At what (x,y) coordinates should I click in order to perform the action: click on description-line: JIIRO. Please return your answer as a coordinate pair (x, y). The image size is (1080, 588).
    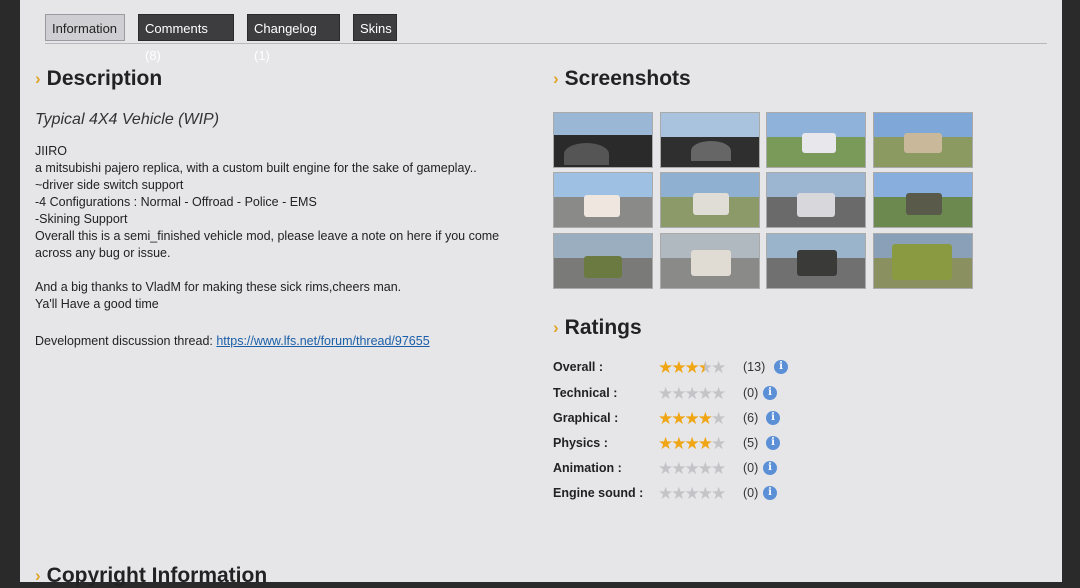
    Looking at the image, I should click on (51, 151).